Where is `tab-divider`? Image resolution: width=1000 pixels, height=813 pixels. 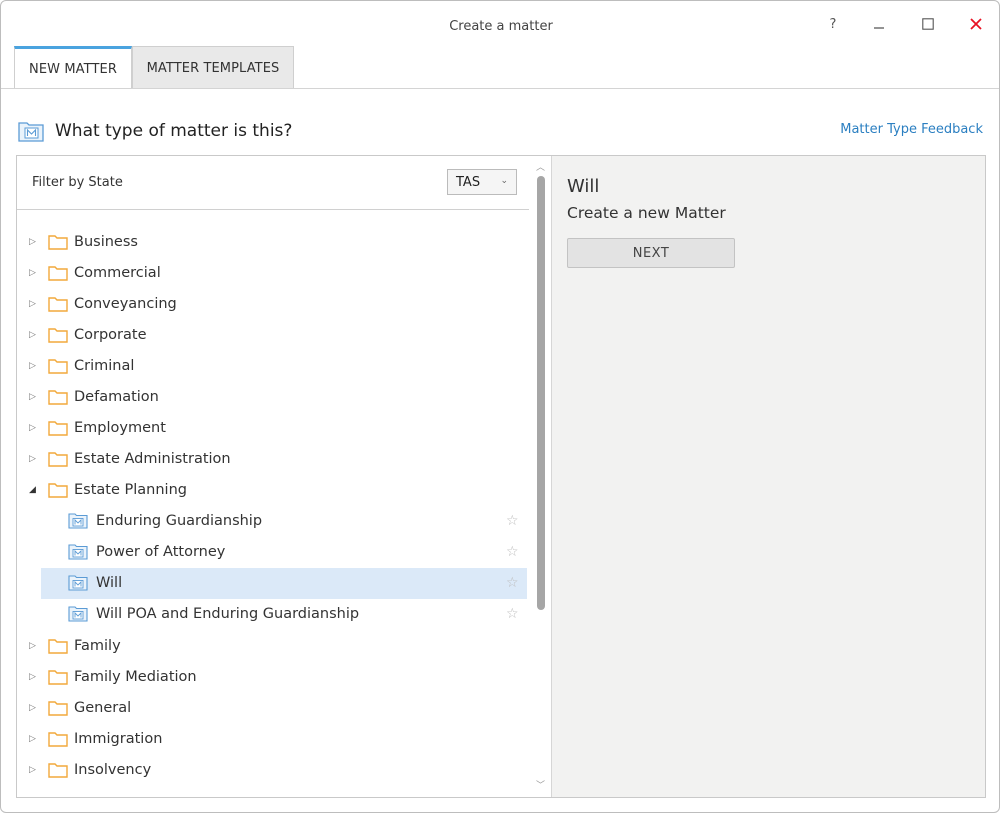
tab-divider is located at coordinates (500, 88).